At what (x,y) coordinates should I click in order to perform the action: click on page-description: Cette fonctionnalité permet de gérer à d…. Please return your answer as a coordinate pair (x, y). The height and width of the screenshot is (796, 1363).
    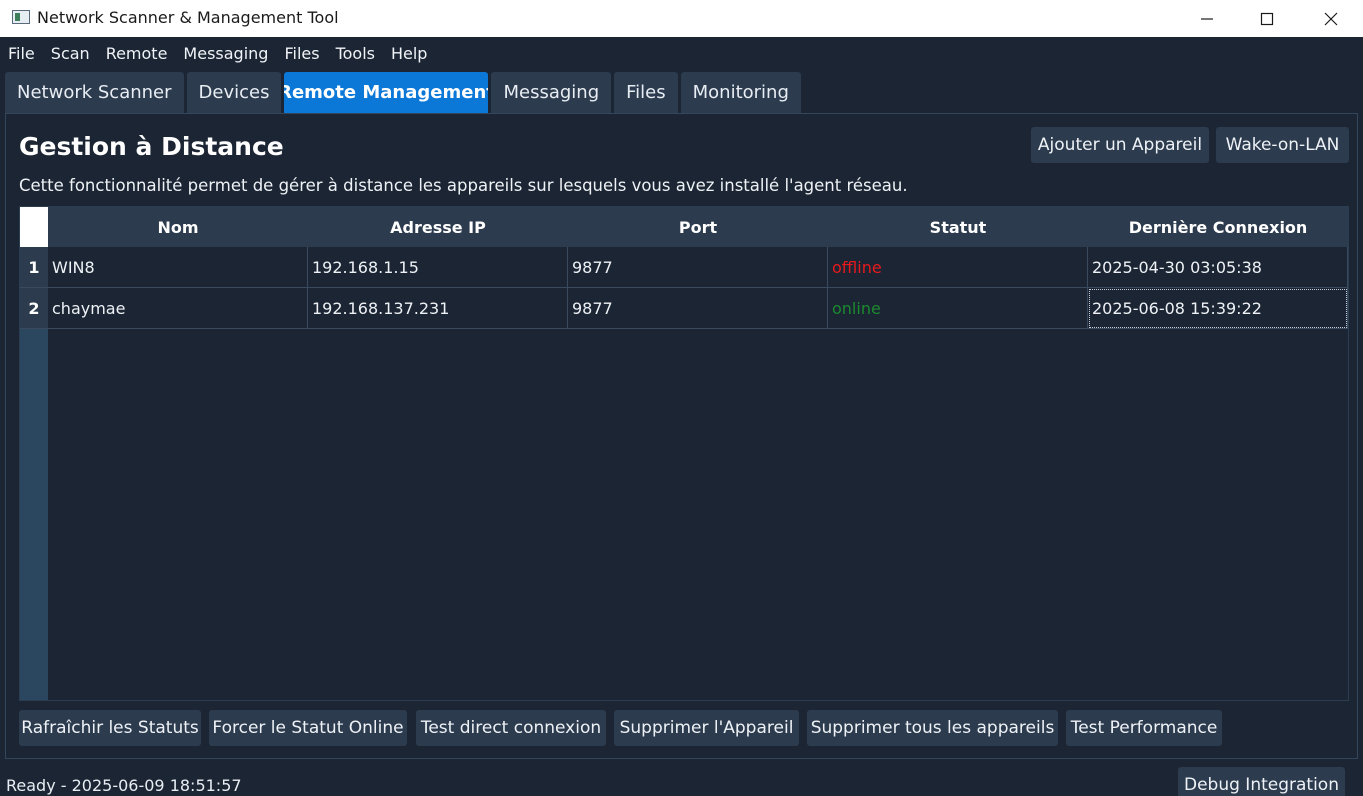
    Looking at the image, I should click on (463, 185).